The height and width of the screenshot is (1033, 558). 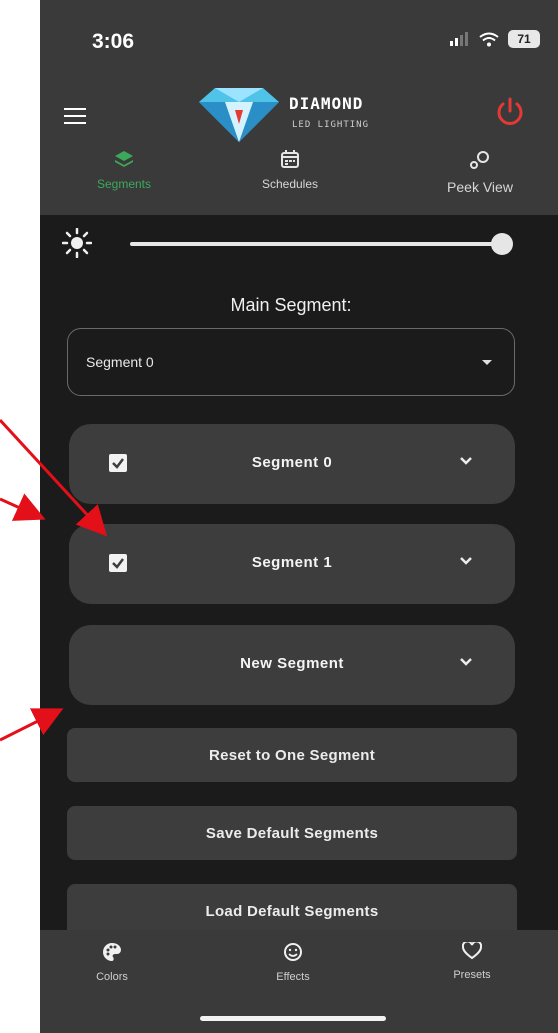 What do you see at coordinates (54, 580) in the screenshot?
I see `annotation-arrows` at bounding box center [54, 580].